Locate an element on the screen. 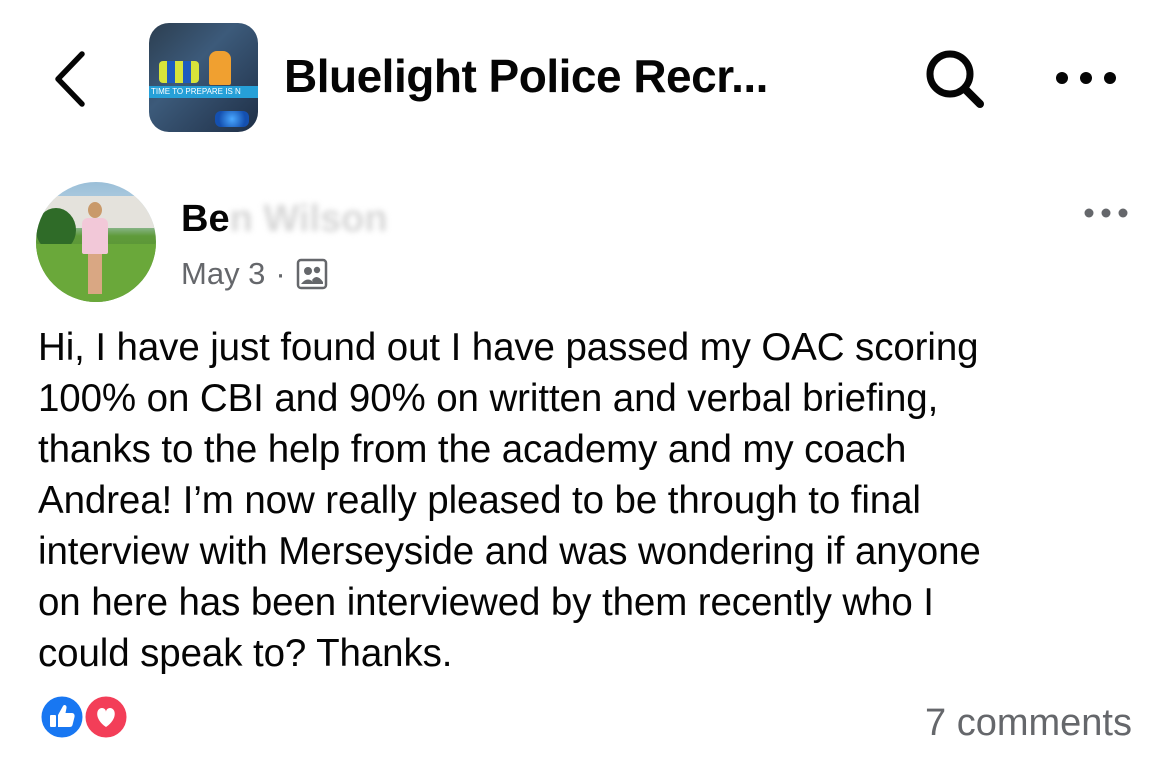 The width and height of the screenshot is (1170, 782). author-avatar is located at coordinates (96, 242).